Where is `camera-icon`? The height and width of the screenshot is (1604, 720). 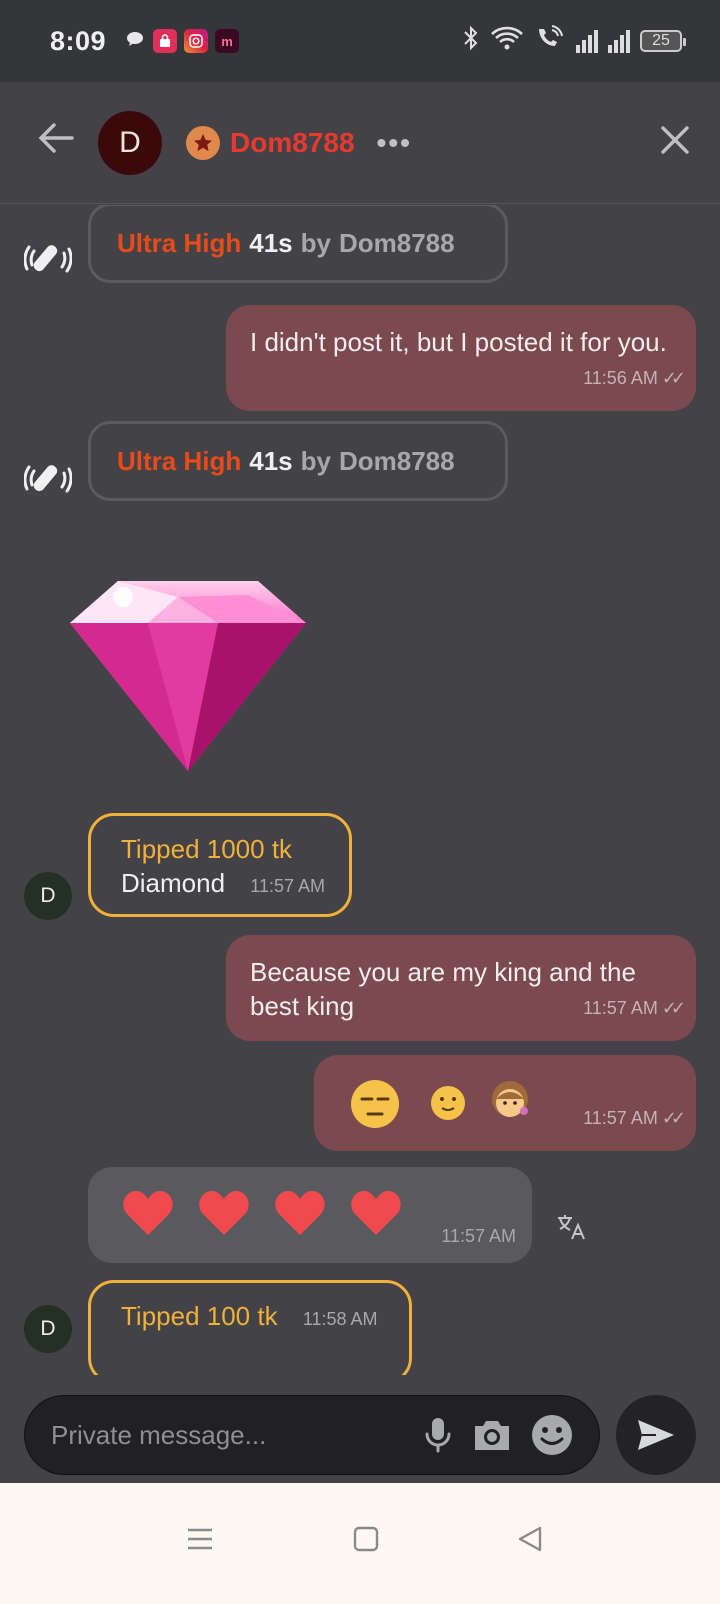
camera-icon is located at coordinates (492, 1435).